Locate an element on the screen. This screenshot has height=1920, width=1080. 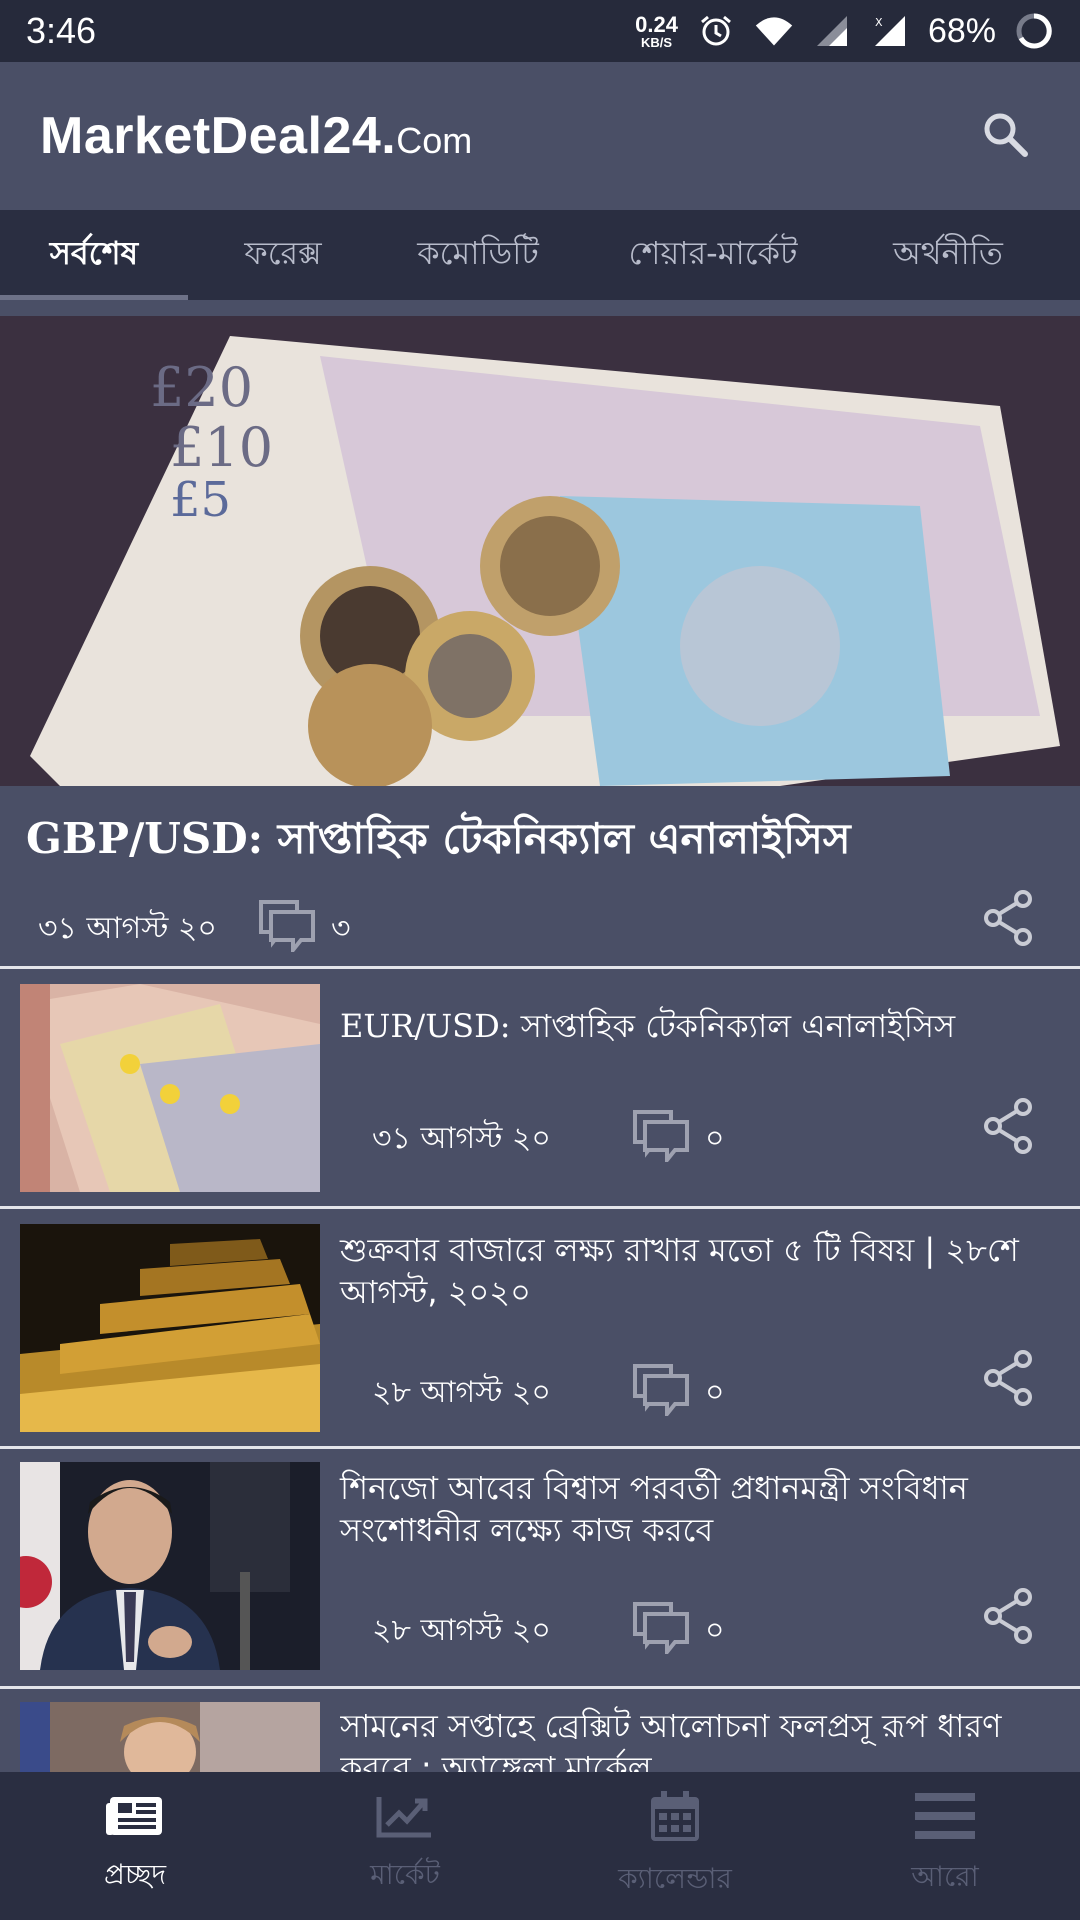
svg-text: X is located at coordinates (879, 22).